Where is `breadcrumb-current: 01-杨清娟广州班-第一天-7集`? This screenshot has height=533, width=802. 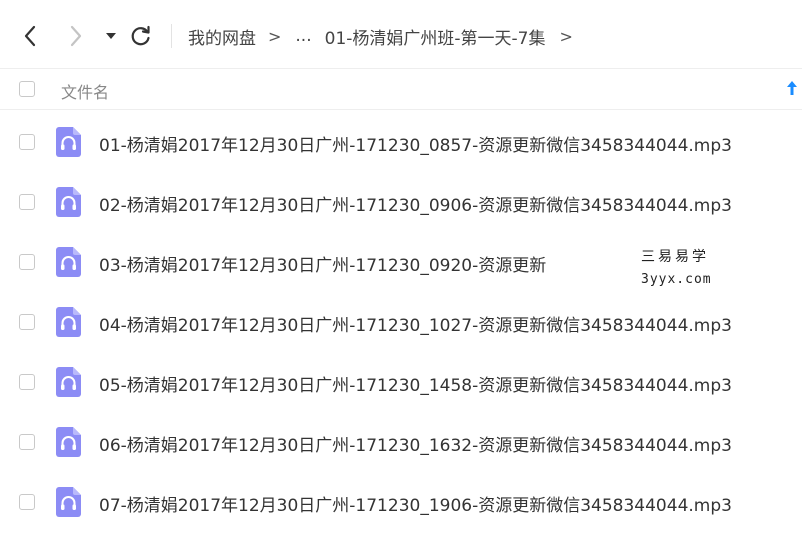 breadcrumb-current: 01-杨清娟广州班-第一天-7集 is located at coordinates (435, 36).